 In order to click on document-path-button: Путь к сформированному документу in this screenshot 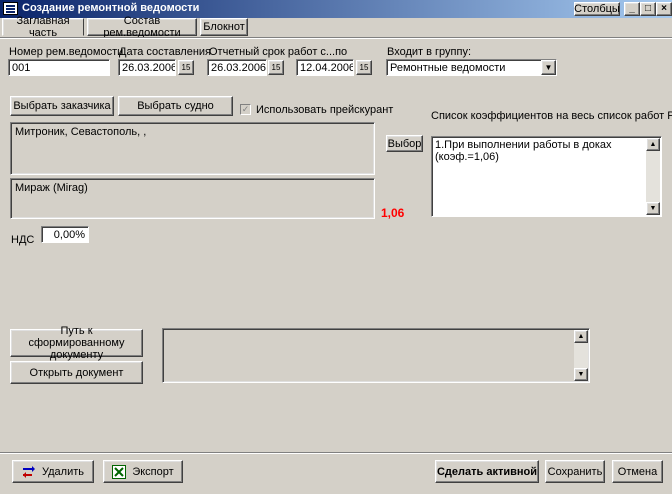, I will do `click(76, 343)`.